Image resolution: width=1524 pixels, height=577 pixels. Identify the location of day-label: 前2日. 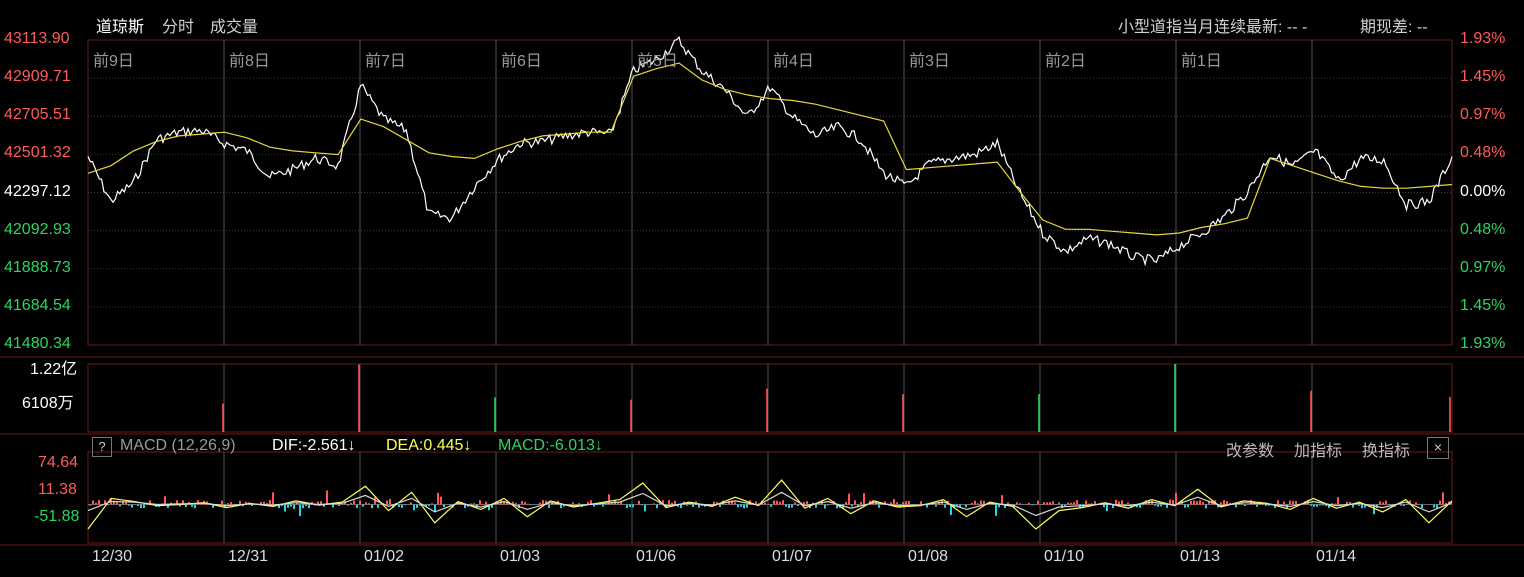
(1065, 61).